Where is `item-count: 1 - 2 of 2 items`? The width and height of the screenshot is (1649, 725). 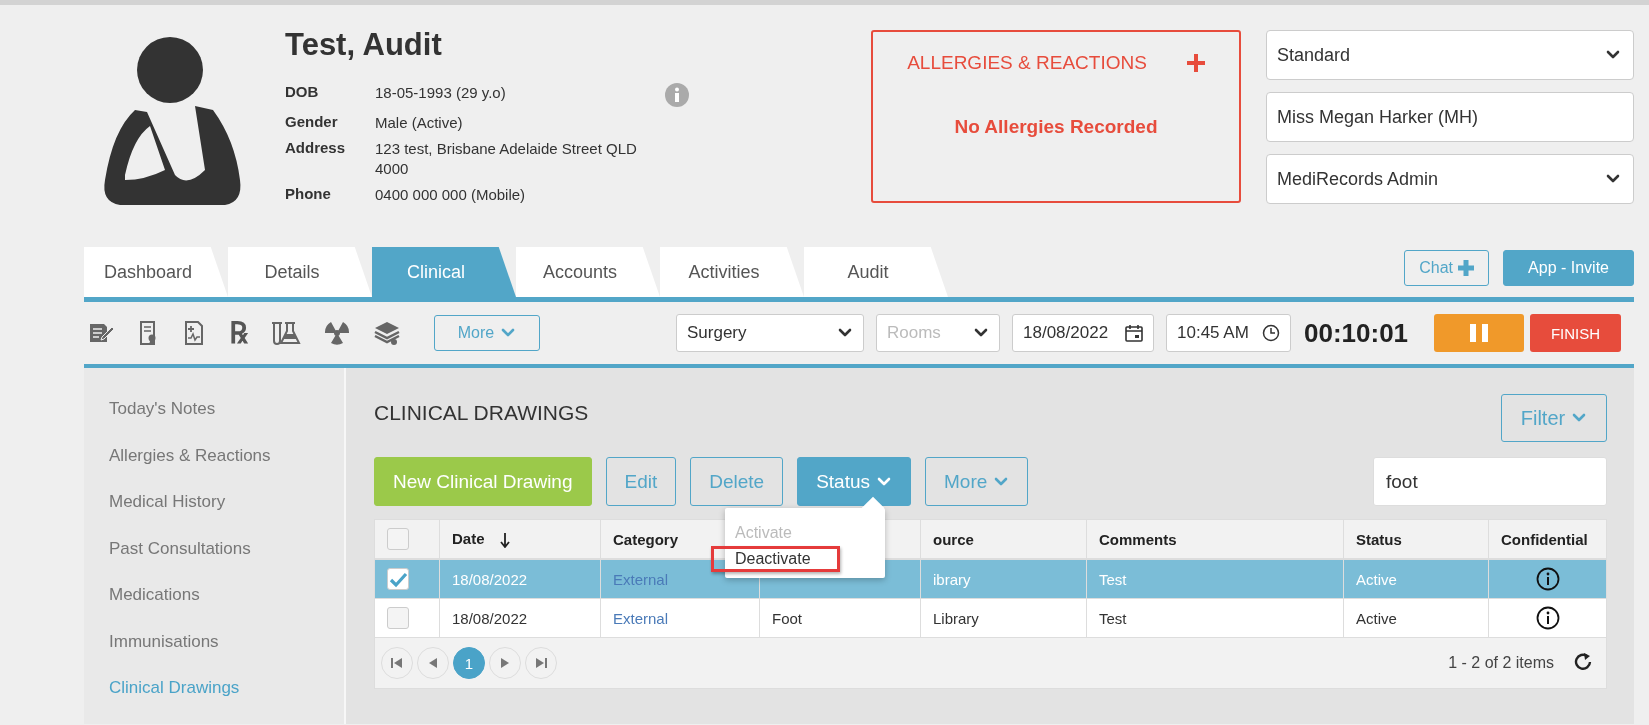 item-count: 1 - 2 of 2 items is located at coordinates (1501, 663).